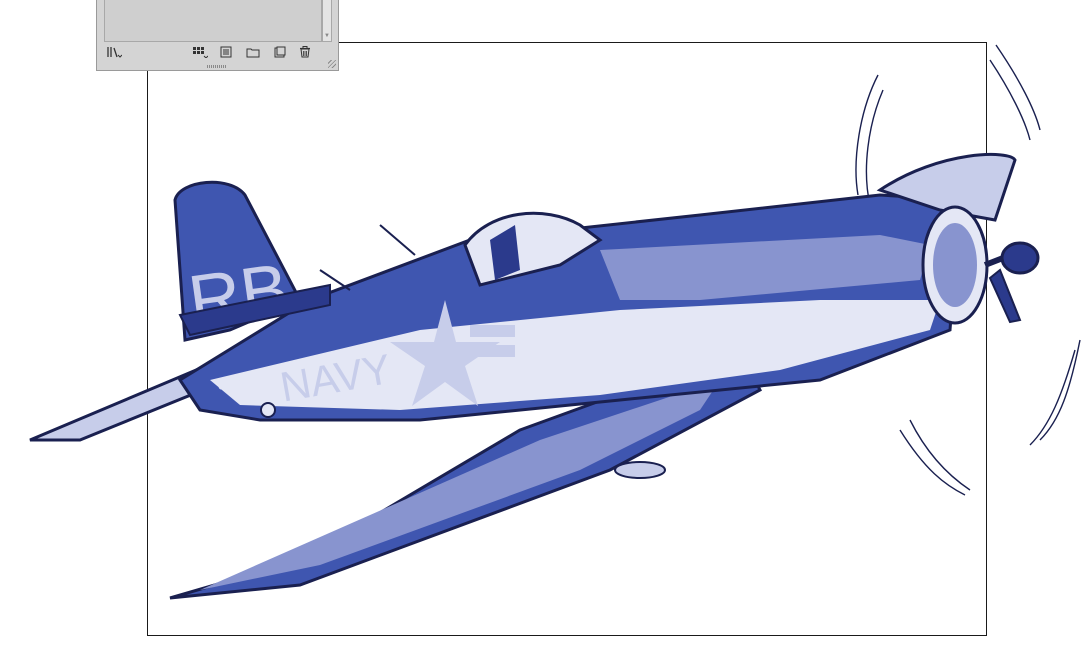 Image resolution: width=1092 pixels, height=647 pixels. I want to click on panel-drag-grip, so click(217, 66).